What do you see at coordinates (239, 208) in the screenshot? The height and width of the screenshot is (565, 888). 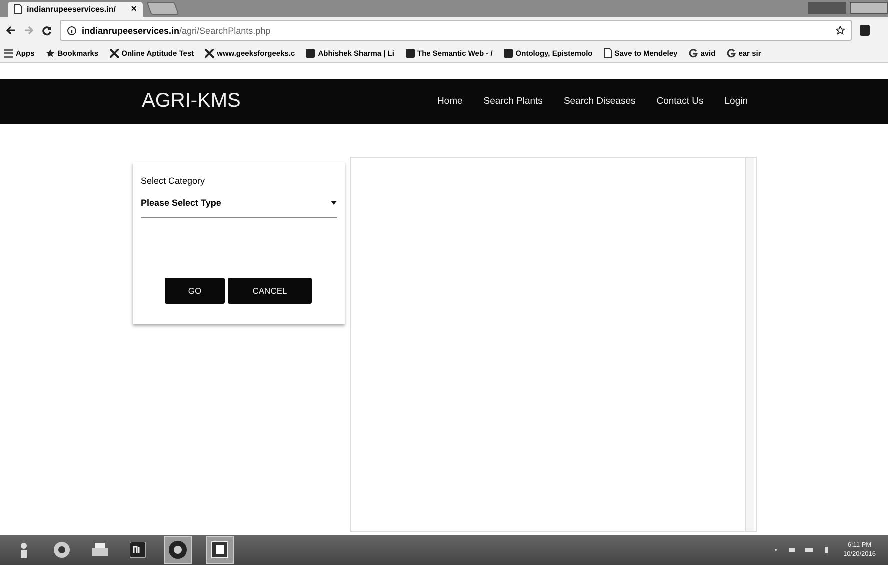 I see `category-select: Please Select Type` at bounding box center [239, 208].